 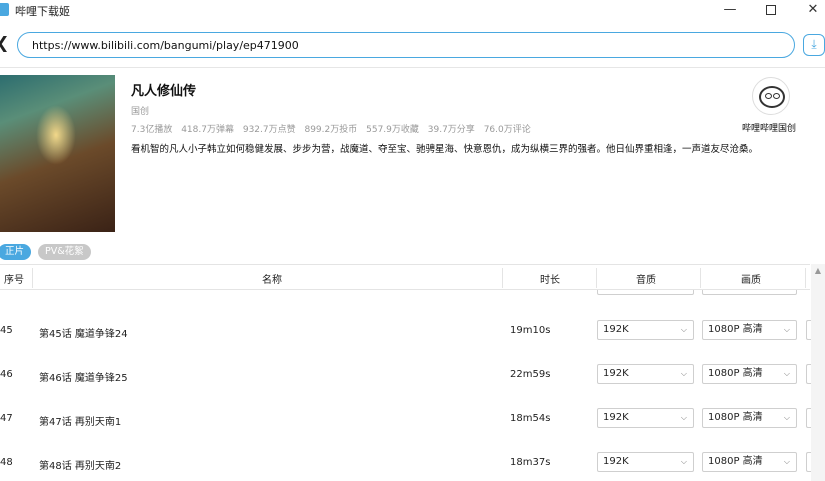 I want to click on close-button: ✕, so click(x=809, y=11).